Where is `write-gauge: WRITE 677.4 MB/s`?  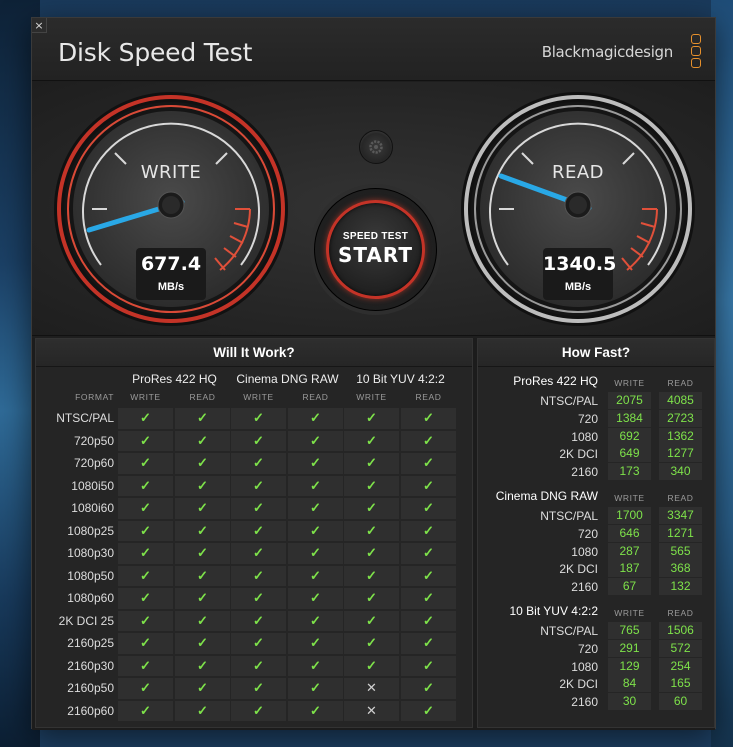
write-gauge: WRITE 677.4 MB/s is located at coordinates (171, 209).